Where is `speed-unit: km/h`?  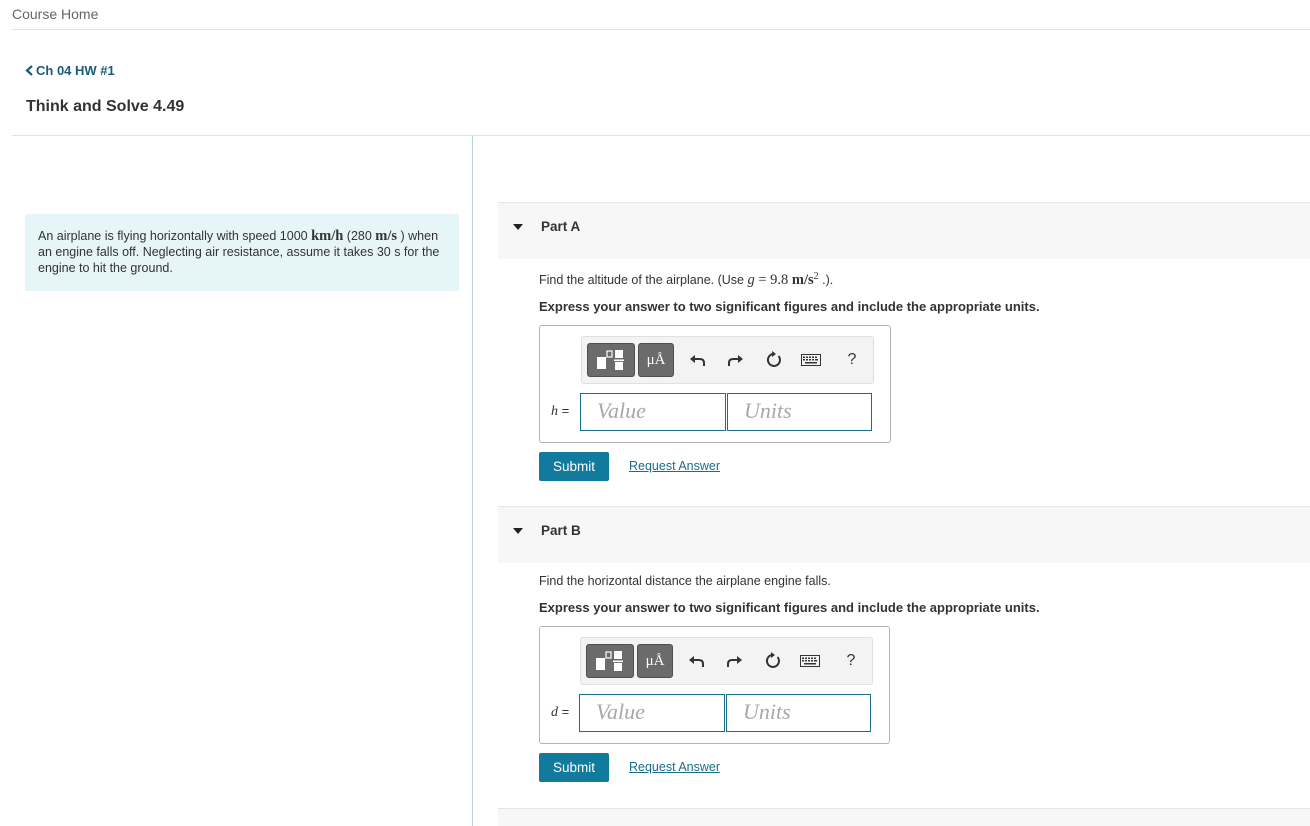
speed-unit: km/h is located at coordinates (327, 236).